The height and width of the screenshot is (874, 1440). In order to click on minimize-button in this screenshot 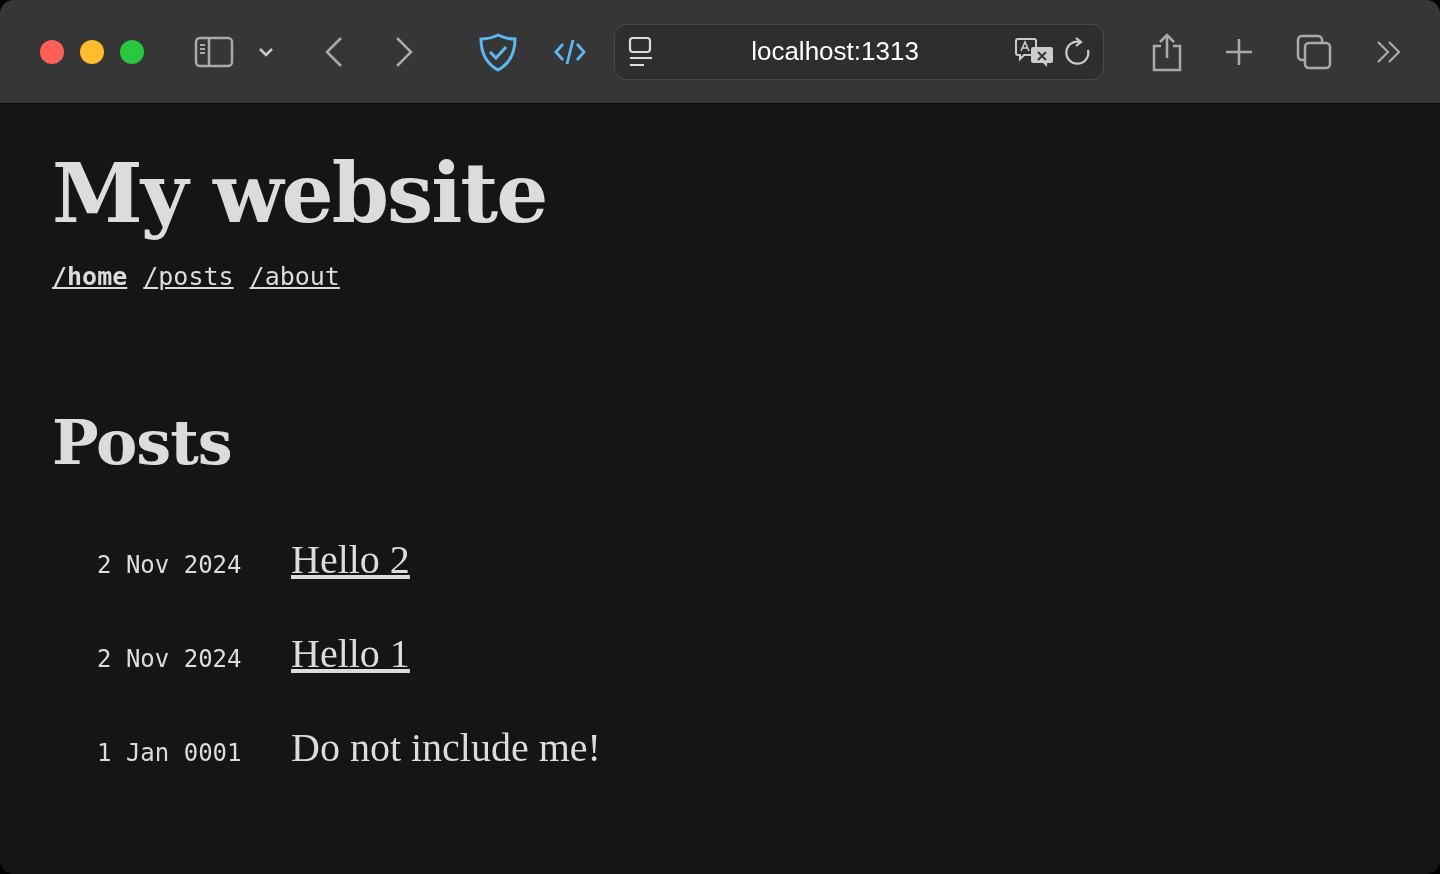, I will do `click(92, 51)`.